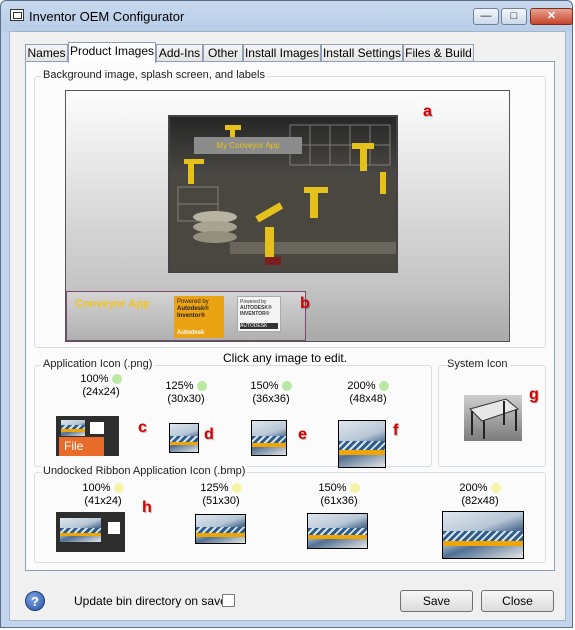  Describe the element at coordinates (101, 392) in the screenshot. I see `app-icon-100-size: (24x24)` at that location.